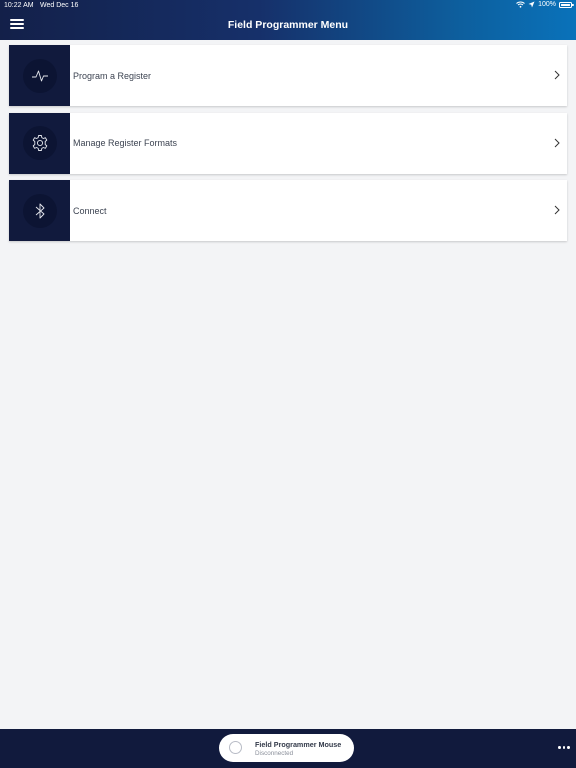  Describe the element at coordinates (274, 753) in the screenshot. I see `device-status: Disconnected` at that location.